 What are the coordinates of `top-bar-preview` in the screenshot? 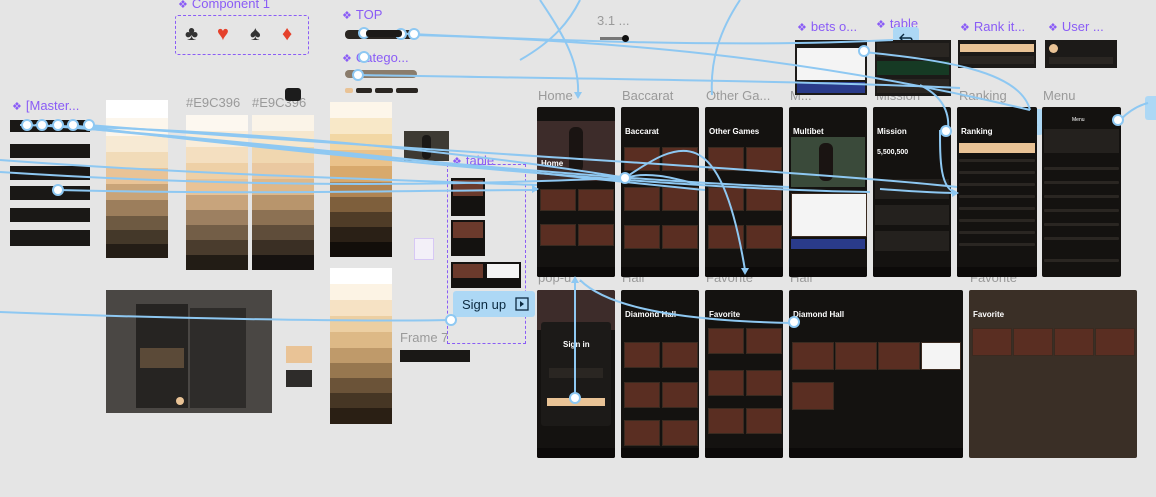 It's located at (384, 33).